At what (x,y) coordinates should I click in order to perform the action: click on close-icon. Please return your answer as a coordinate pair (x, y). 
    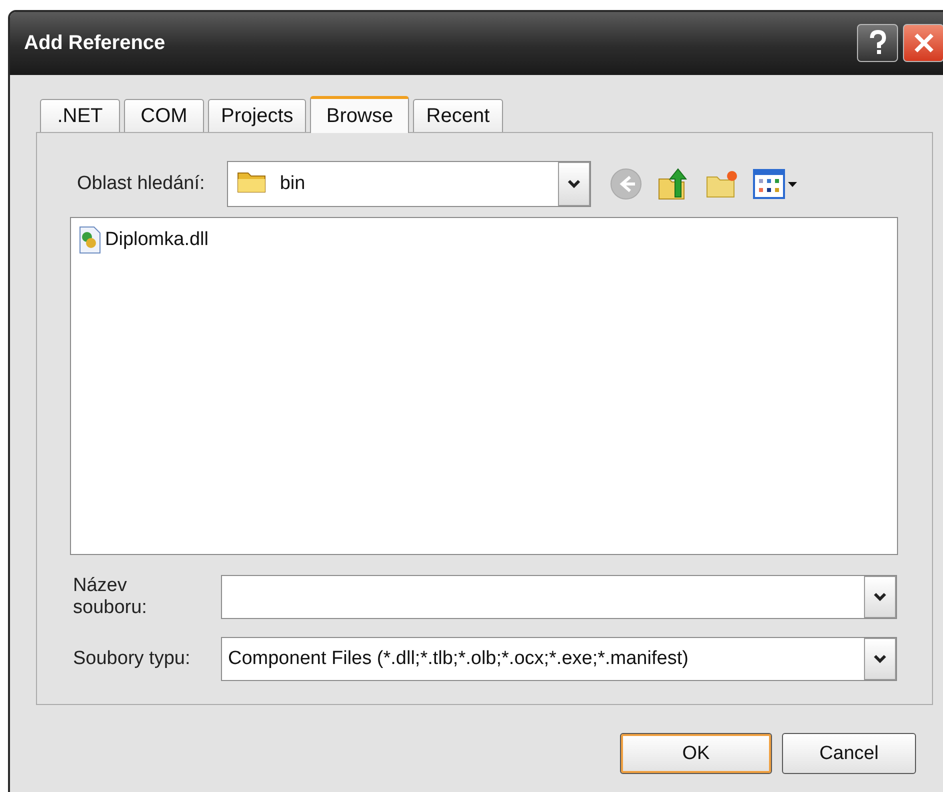
    Looking at the image, I should click on (923, 43).